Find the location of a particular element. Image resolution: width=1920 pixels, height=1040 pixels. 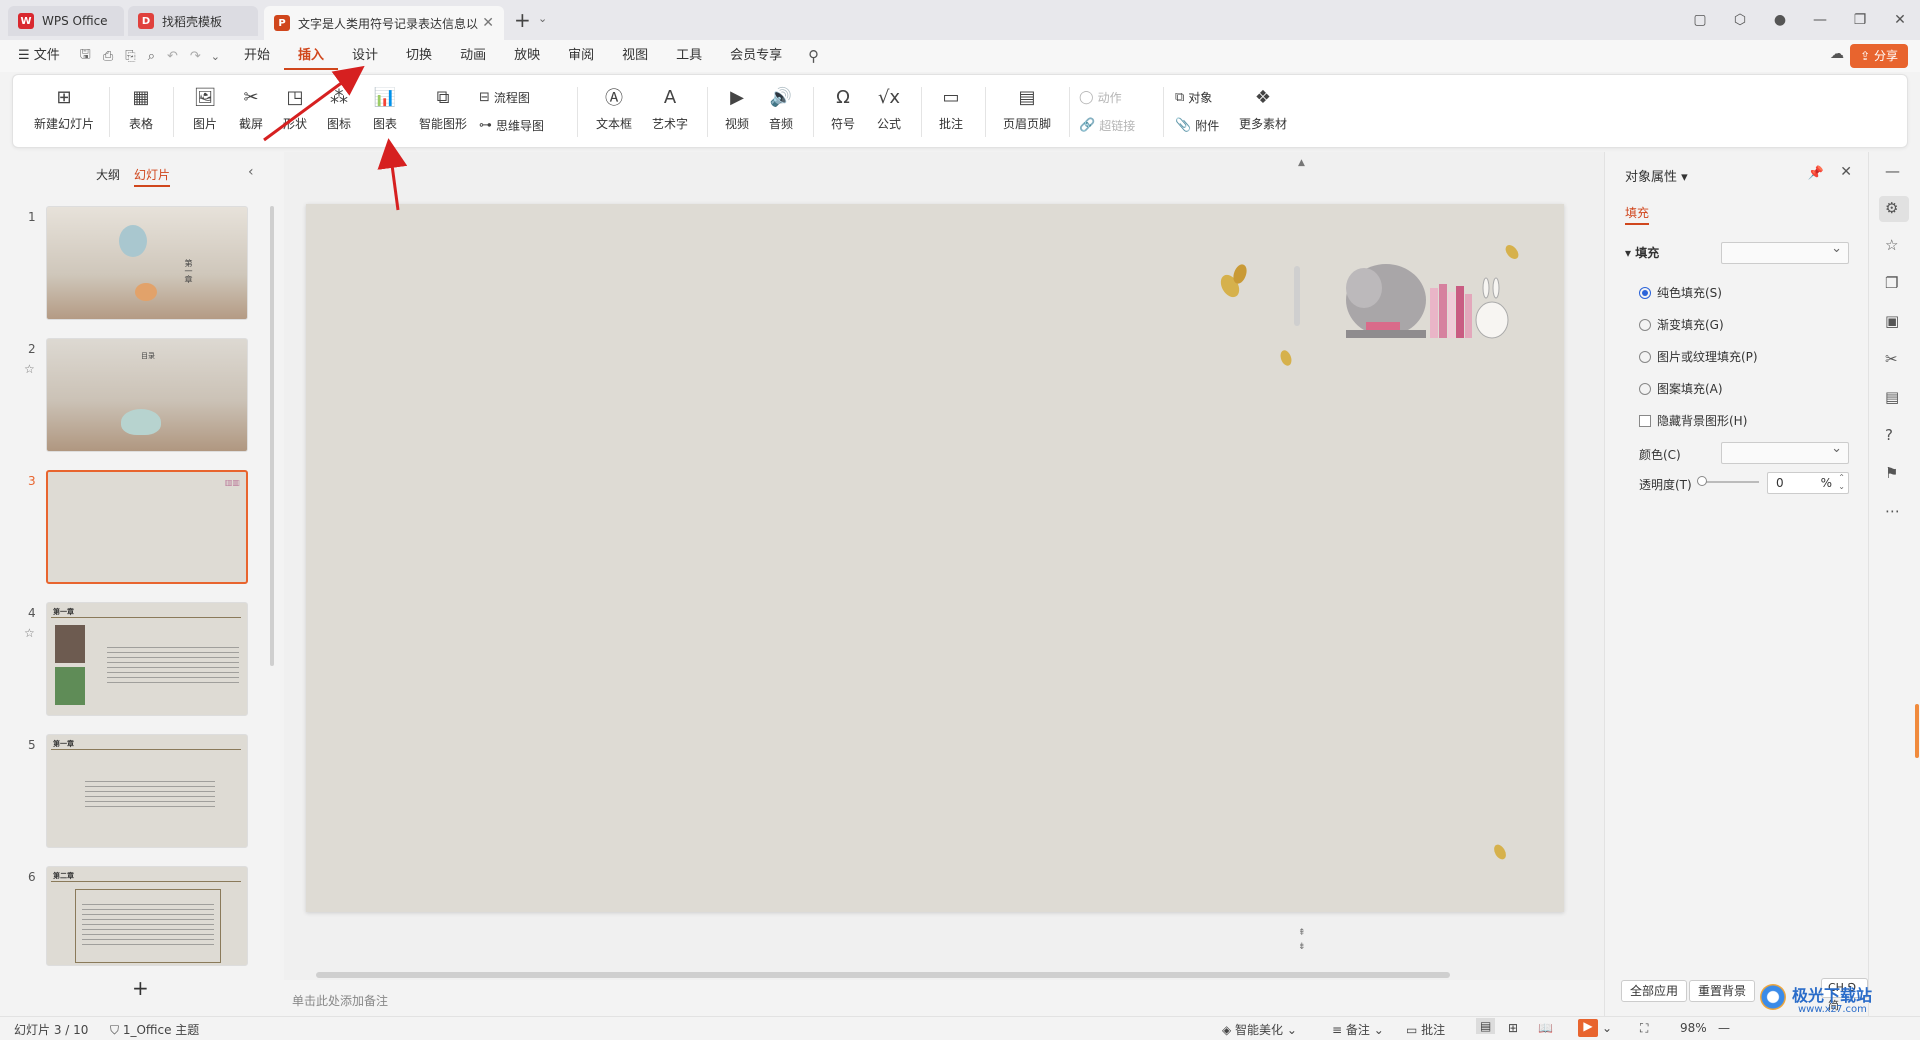

undo-icon: ↶ is located at coordinates (172, 56).